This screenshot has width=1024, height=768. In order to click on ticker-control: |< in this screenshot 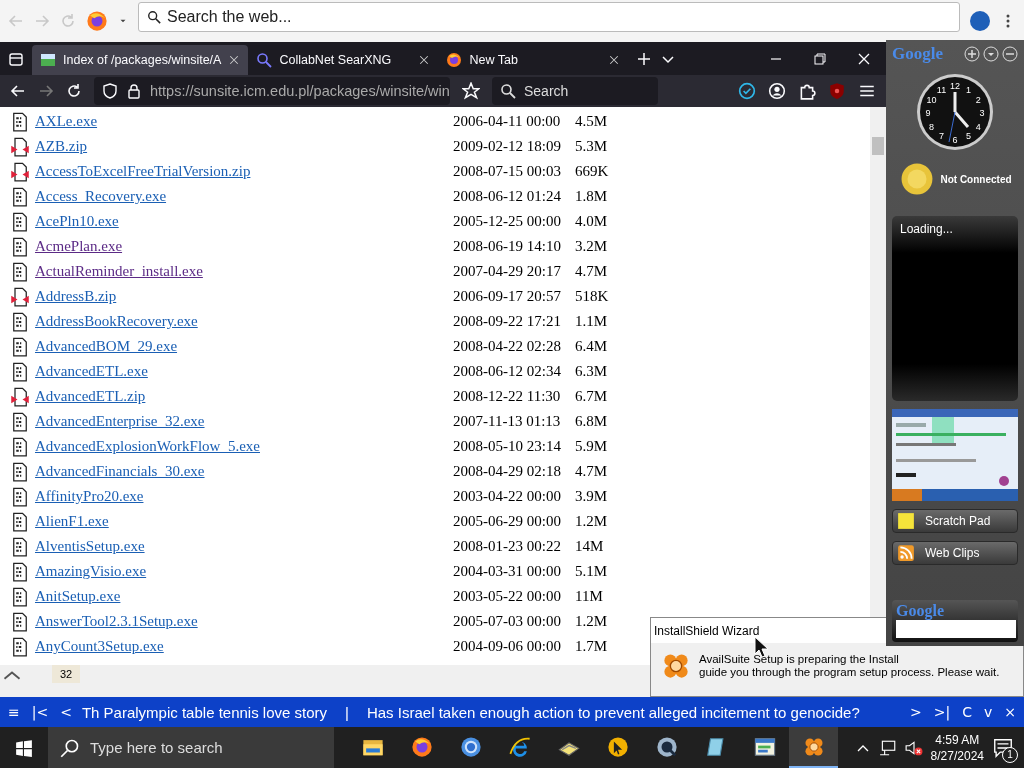, I will do `click(40, 712)`.